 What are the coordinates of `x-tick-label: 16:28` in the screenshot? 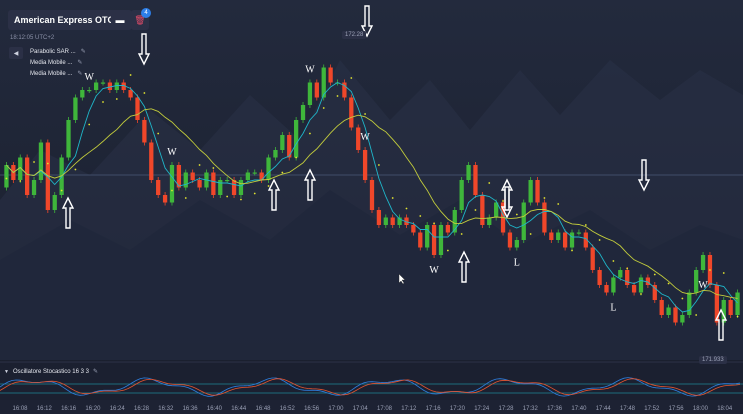 It's located at (142, 409).